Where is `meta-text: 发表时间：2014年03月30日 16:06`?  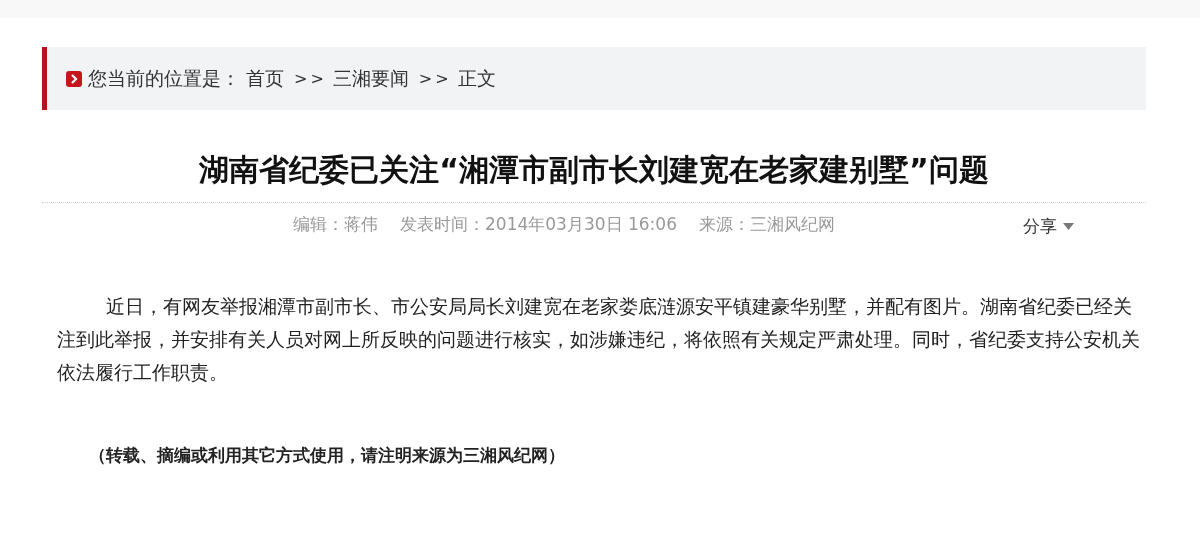 meta-text: 发表时间：2014年03月30日 16:06 is located at coordinates (538, 224).